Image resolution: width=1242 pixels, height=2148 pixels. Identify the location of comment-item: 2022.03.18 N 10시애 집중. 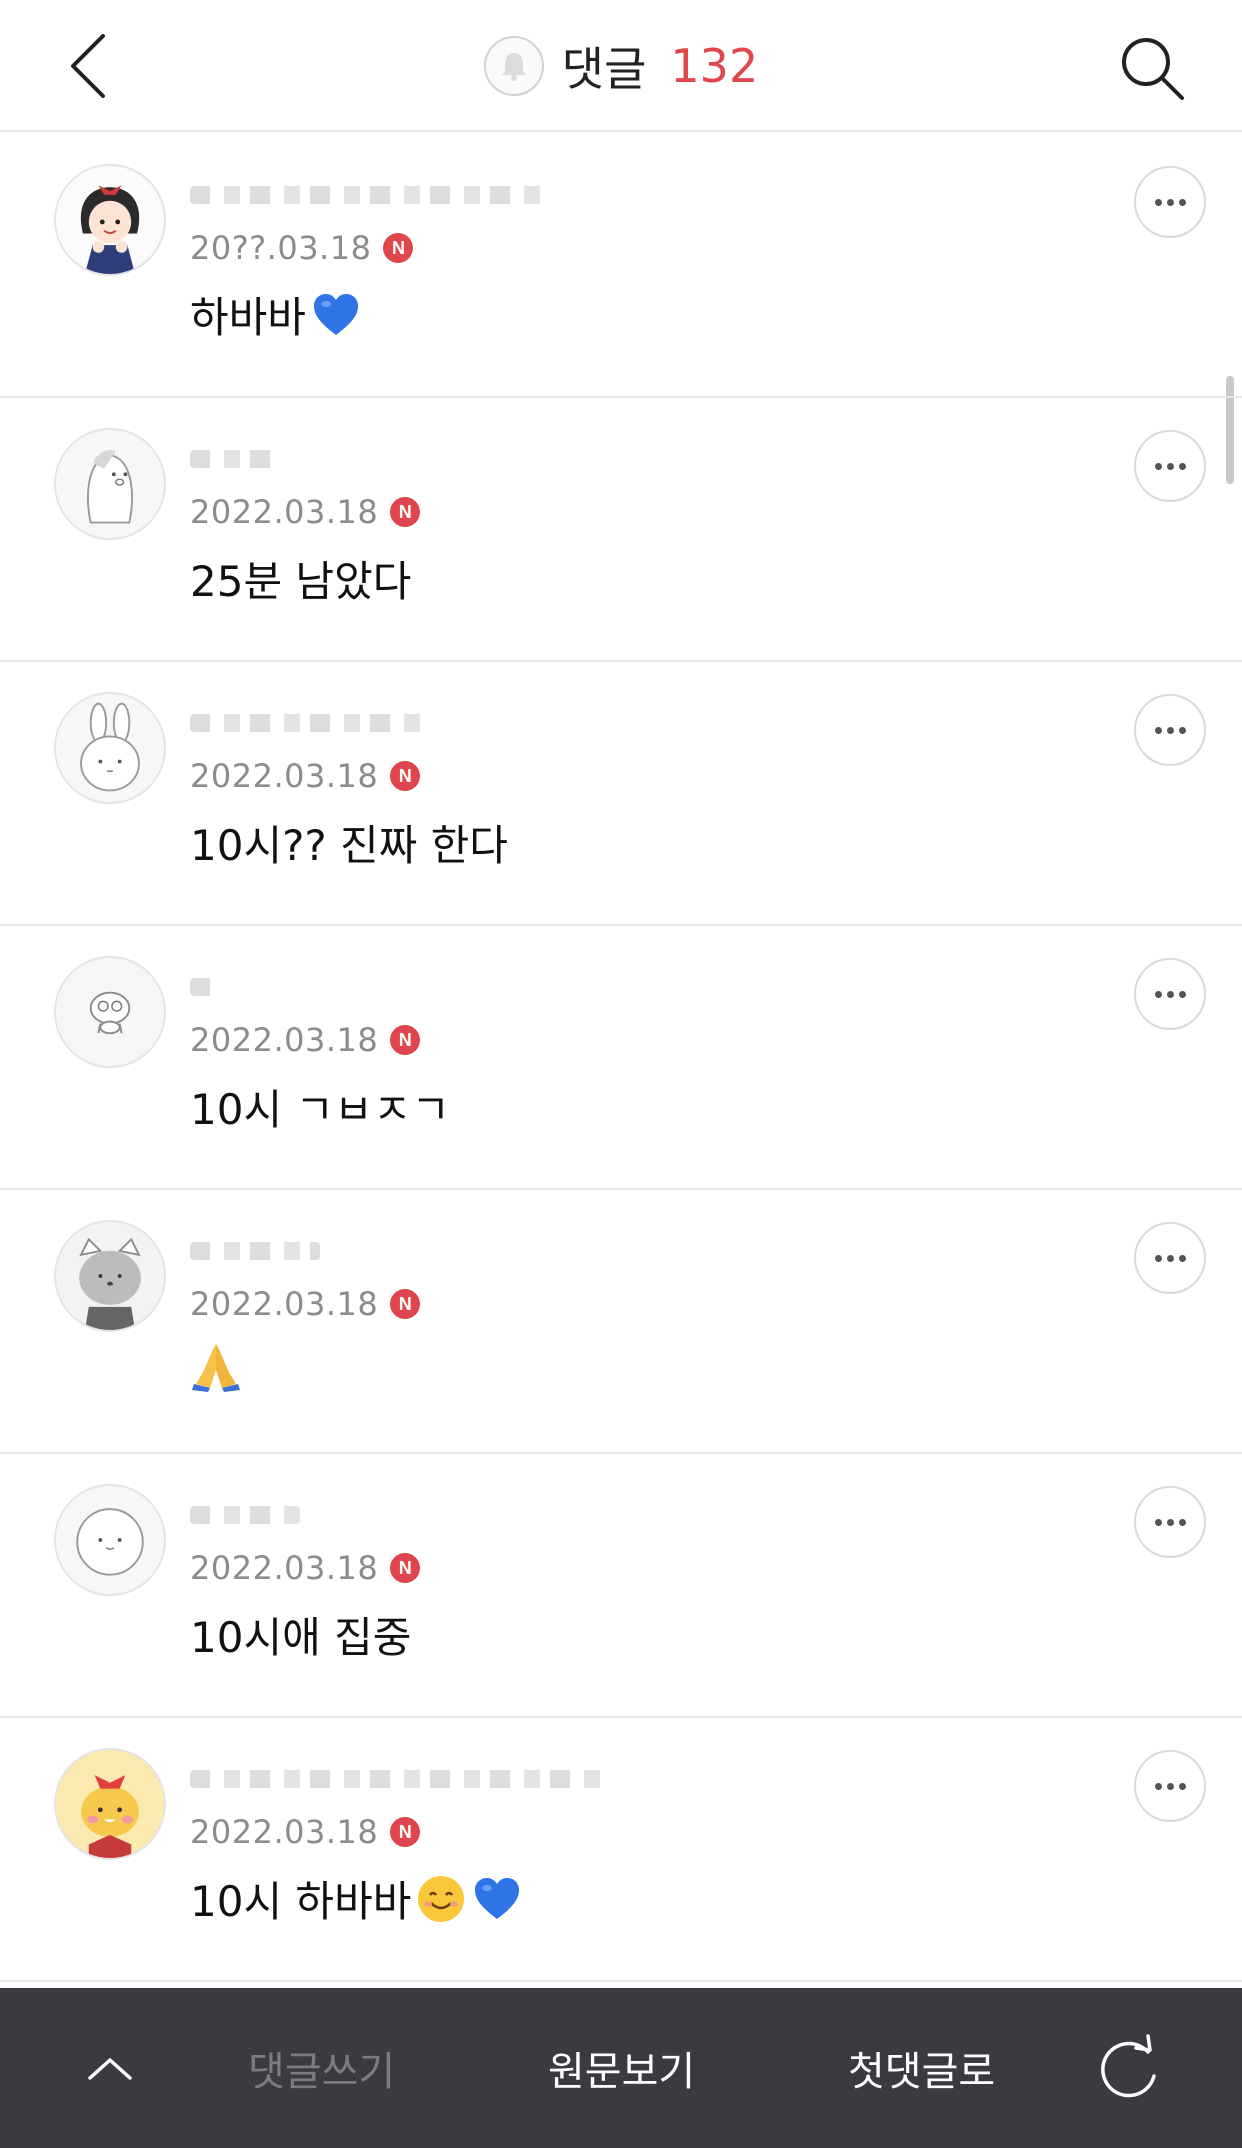
(621, 1586).